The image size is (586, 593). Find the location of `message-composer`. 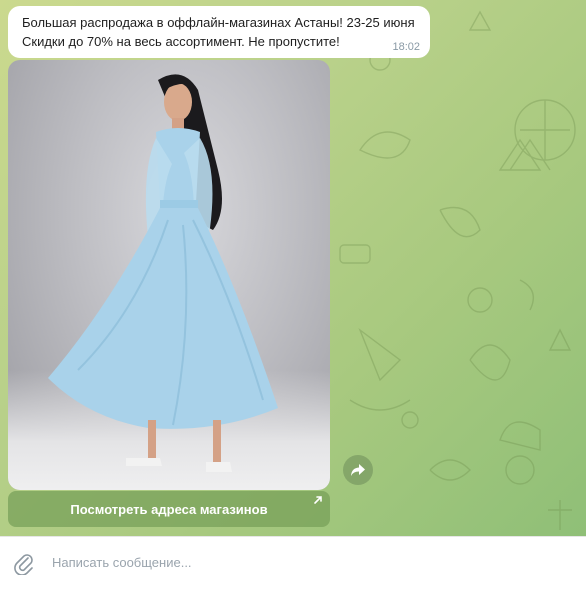

message-composer is located at coordinates (293, 564).